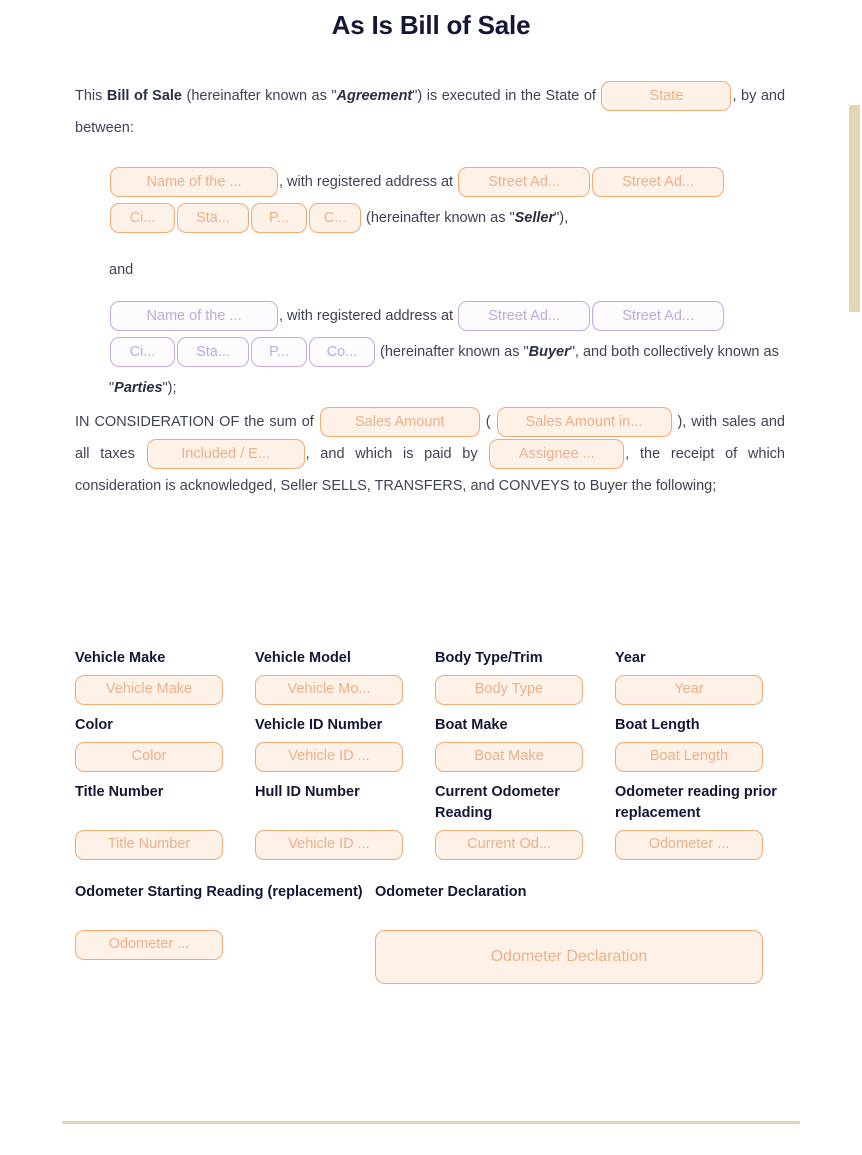 The width and height of the screenshot is (862, 1155). Describe the element at coordinates (471, 725) in the screenshot. I see `label-boat-make: Boat Make` at that location.